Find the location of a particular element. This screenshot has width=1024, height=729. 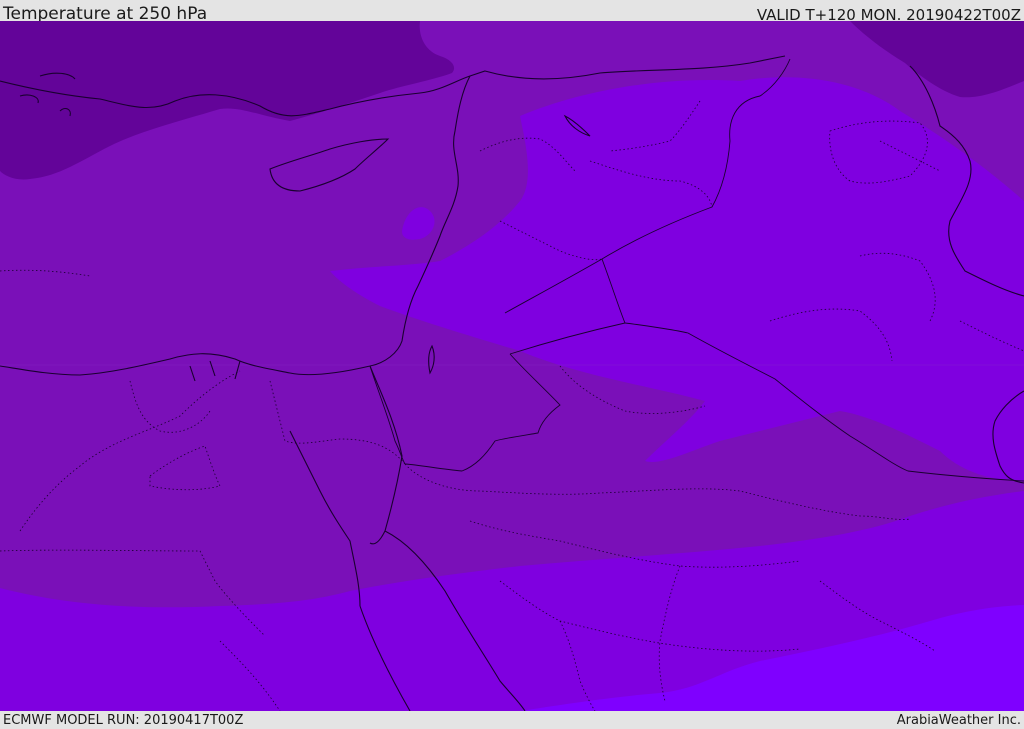

credit-text: ArabiaWeather Inc. is located at coordinates (958, 720).